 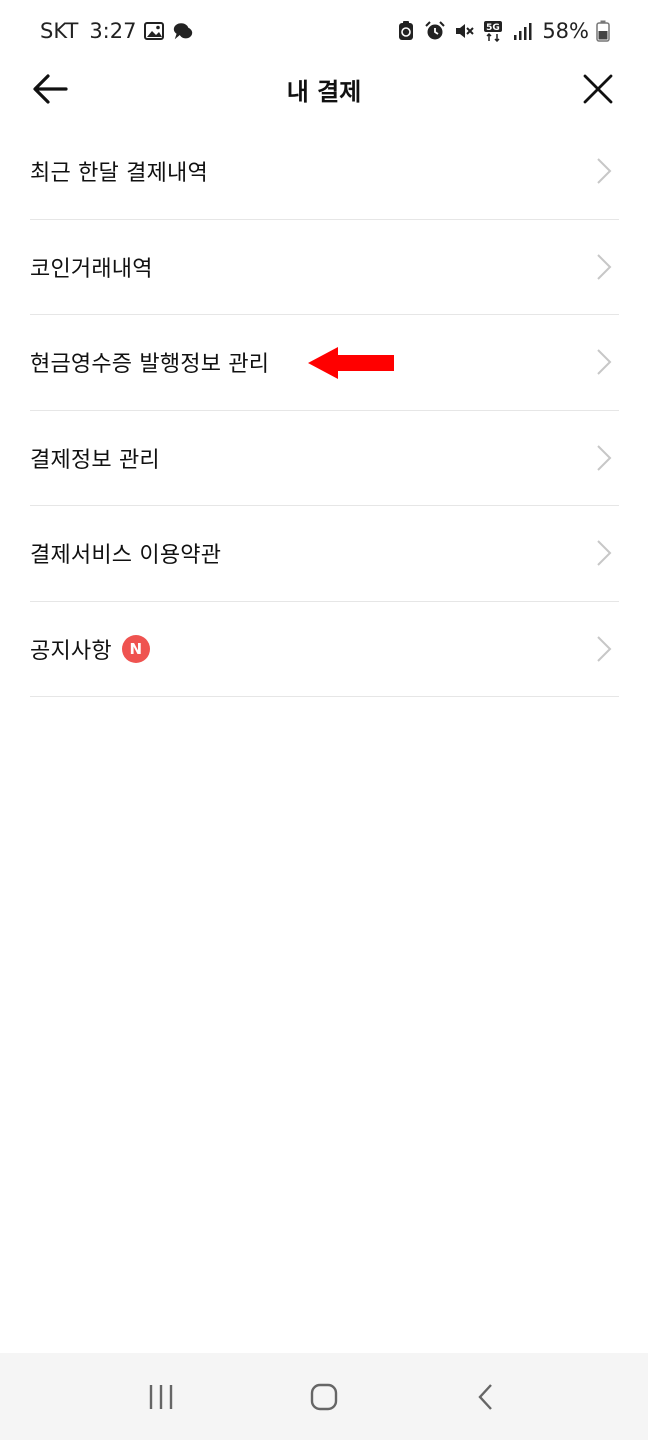 What do you see at coordinates (523, 31) in the screenshot?
I see `signal-icon` at bounding box center [523, 31].